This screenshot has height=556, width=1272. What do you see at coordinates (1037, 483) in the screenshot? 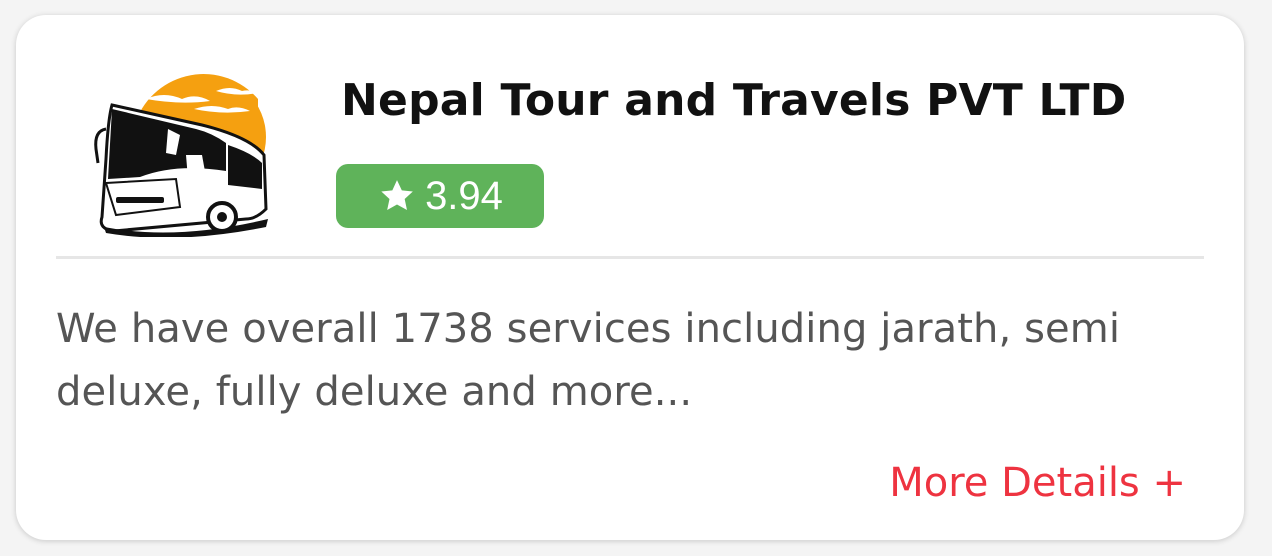
I see `more-details-link: More Details +` at bounding box center [1037, 483].